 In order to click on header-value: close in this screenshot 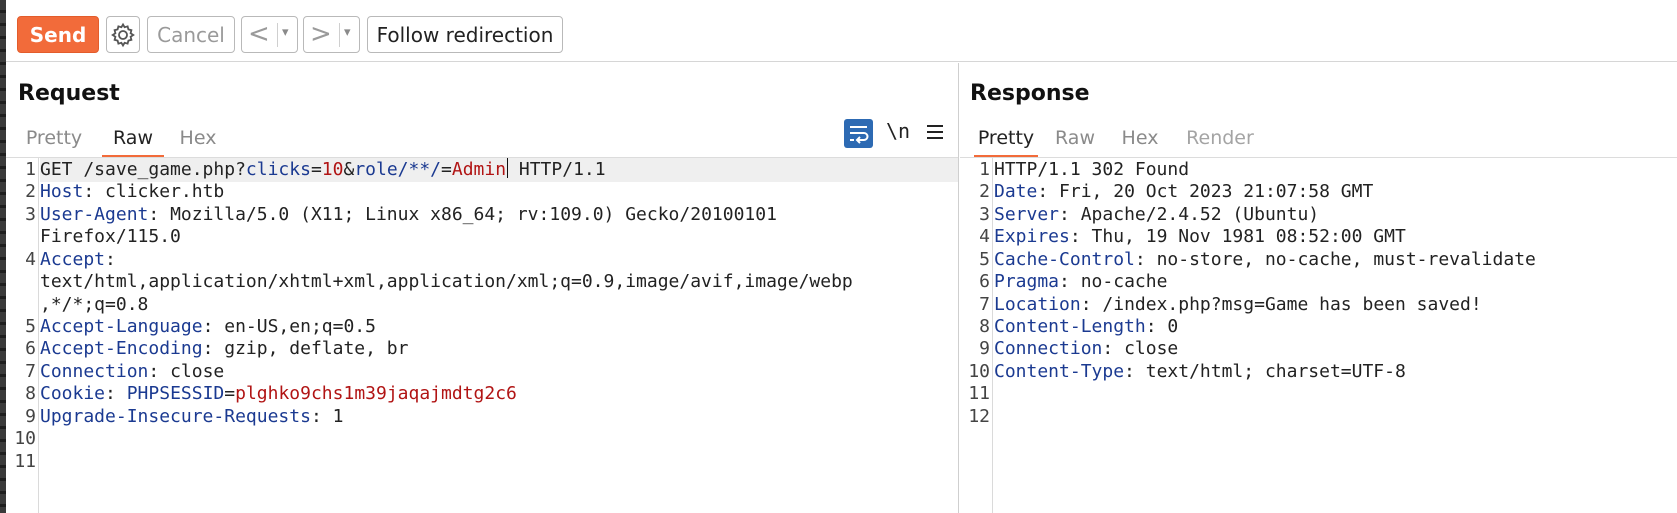, I will do `click(1151, 348)`.